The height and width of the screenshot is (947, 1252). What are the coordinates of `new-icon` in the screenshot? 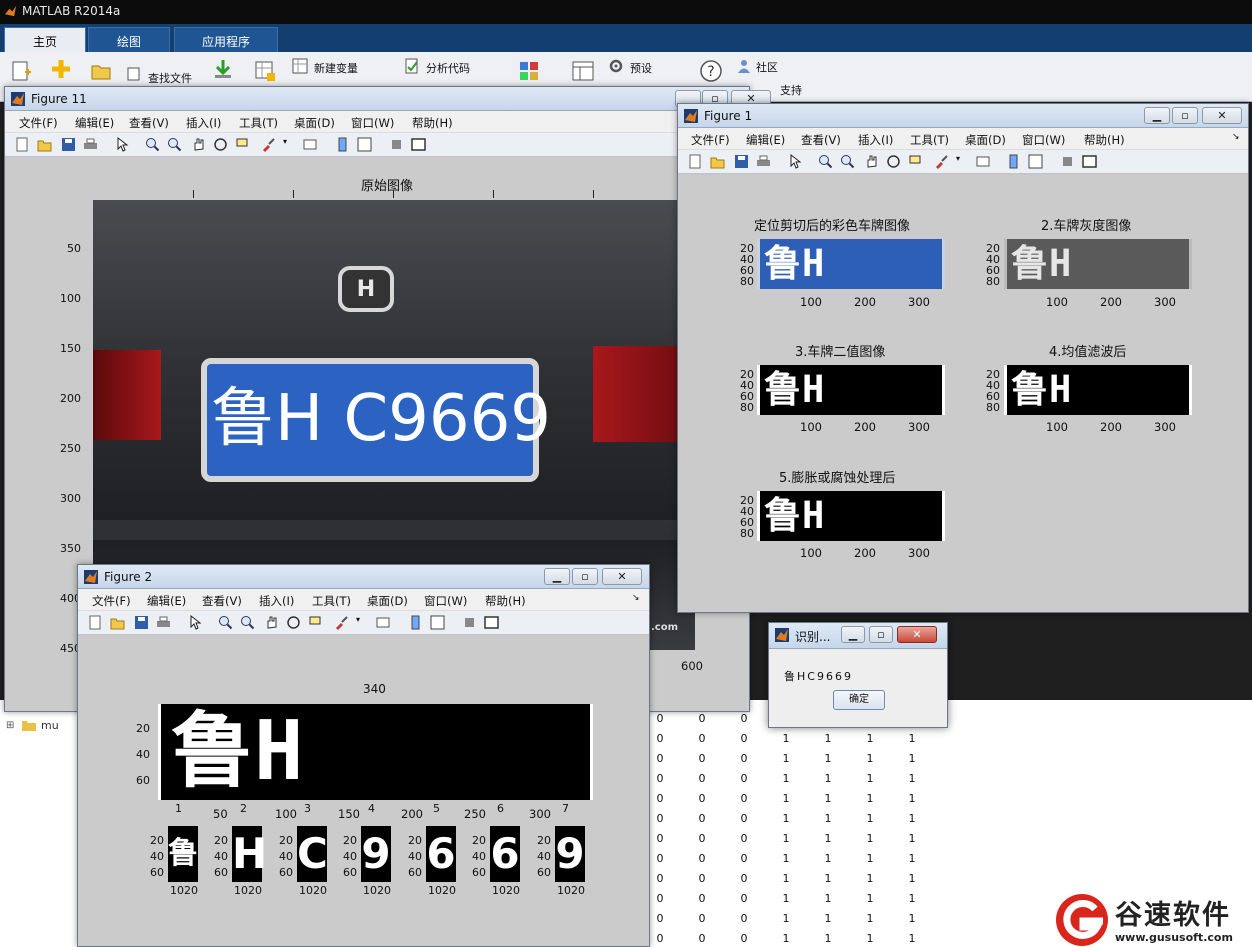 It's located at (61, 69).